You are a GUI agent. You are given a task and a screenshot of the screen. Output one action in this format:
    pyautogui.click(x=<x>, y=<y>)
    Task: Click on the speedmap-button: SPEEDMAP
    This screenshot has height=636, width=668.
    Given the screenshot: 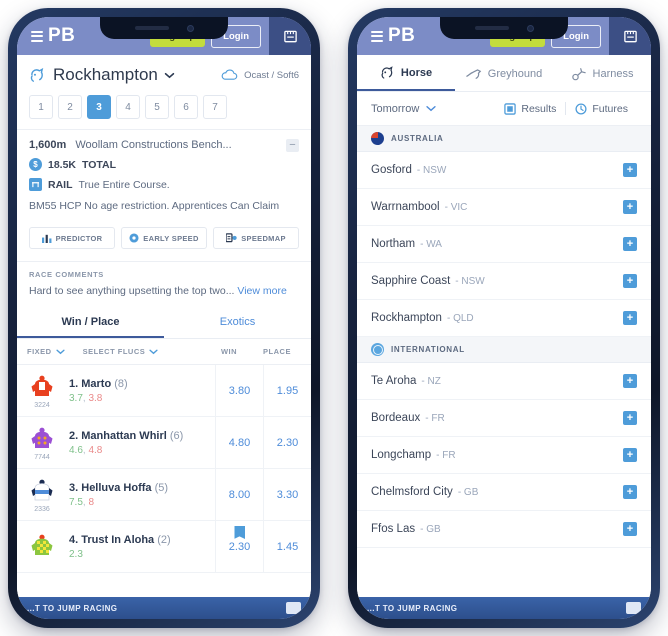 What is the action you would take?
    pyautogui.click(x=256, y=238)
    